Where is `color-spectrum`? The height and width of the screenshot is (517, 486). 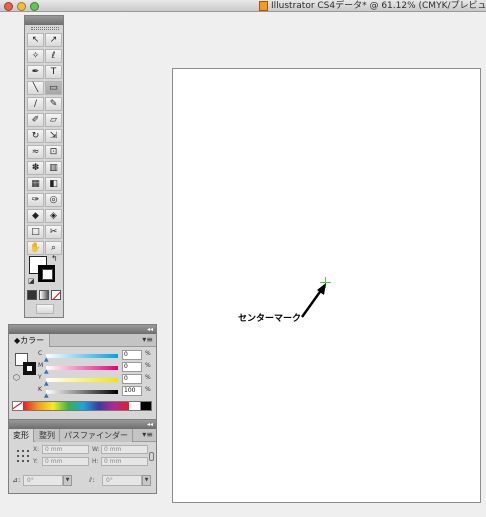
color-spectrum is located at coordinates (76, 406).